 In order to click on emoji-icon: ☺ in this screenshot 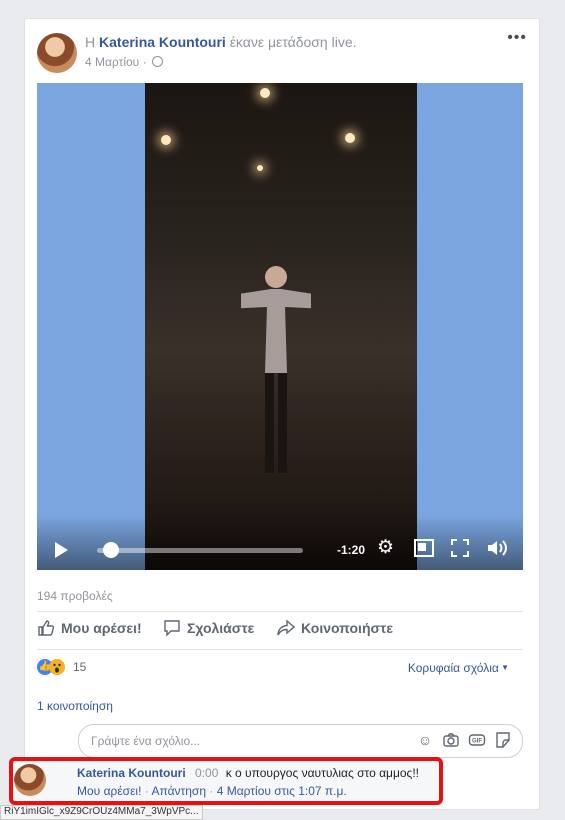, I will do `click(425, 740)`.